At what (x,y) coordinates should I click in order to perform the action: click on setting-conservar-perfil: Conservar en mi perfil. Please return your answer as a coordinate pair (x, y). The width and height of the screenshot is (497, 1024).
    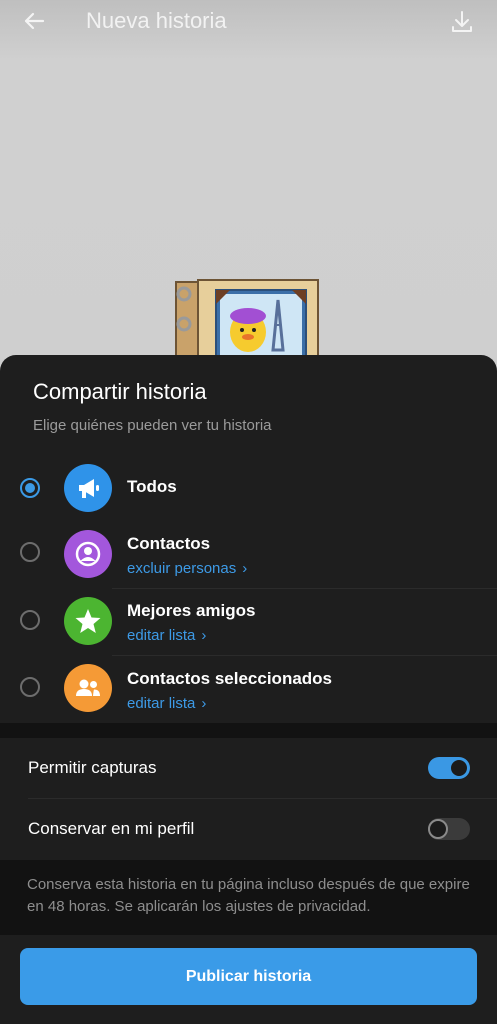
    Looking at the image, I should click on (248, 829).